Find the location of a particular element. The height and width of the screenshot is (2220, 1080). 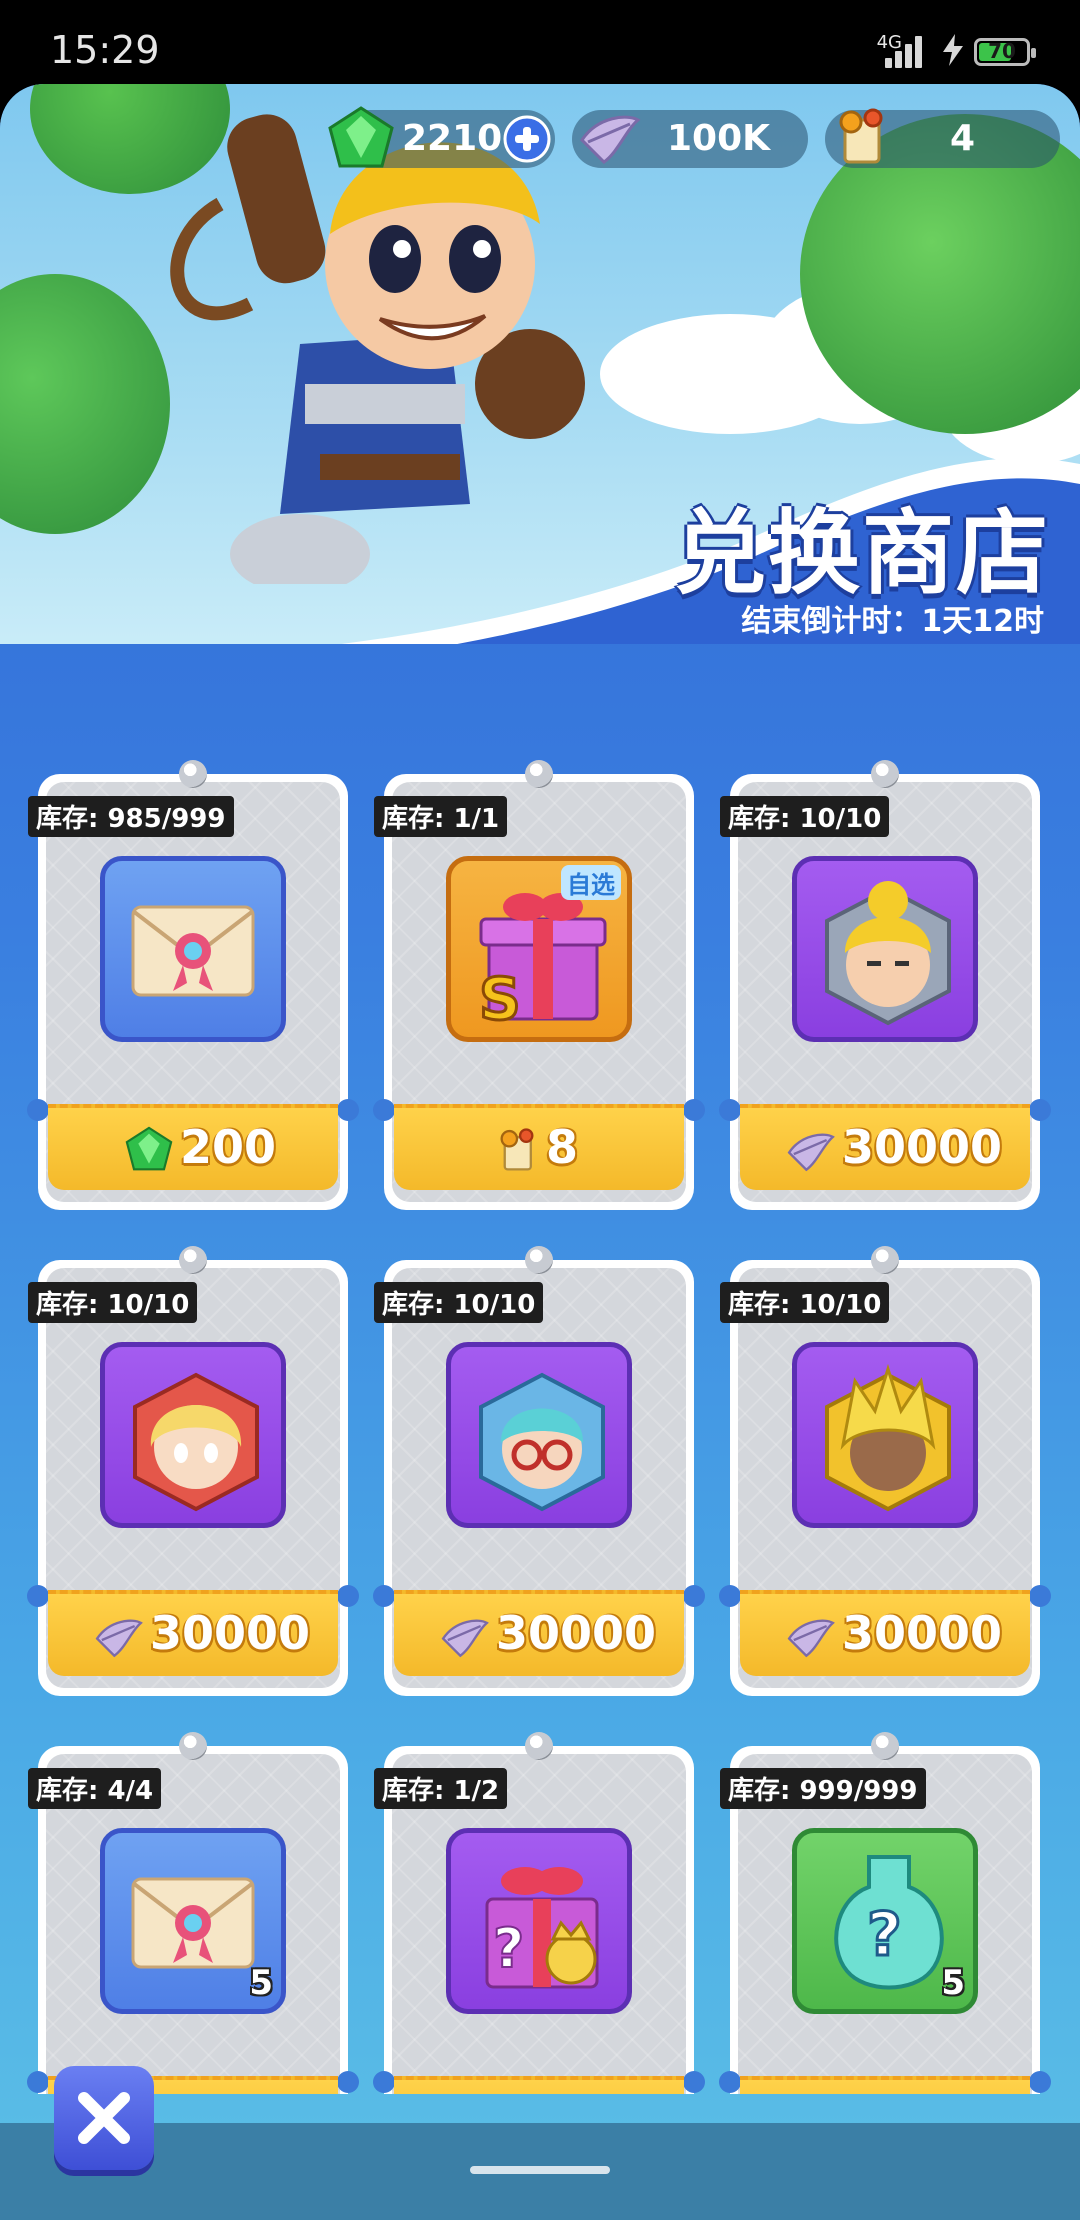

svg-text: S is located at coordinates (500, 995).